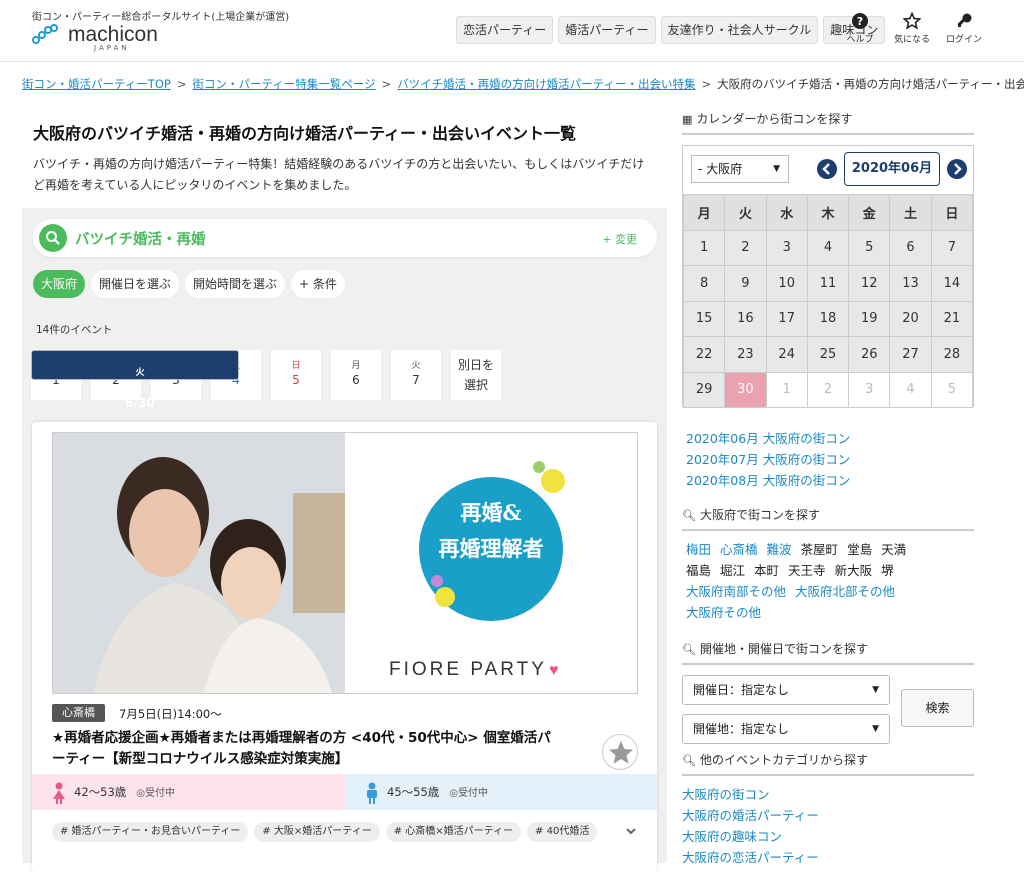 The image size is (1024, 872). I want to click on favorites-label: 気になる, so click(911, 40).